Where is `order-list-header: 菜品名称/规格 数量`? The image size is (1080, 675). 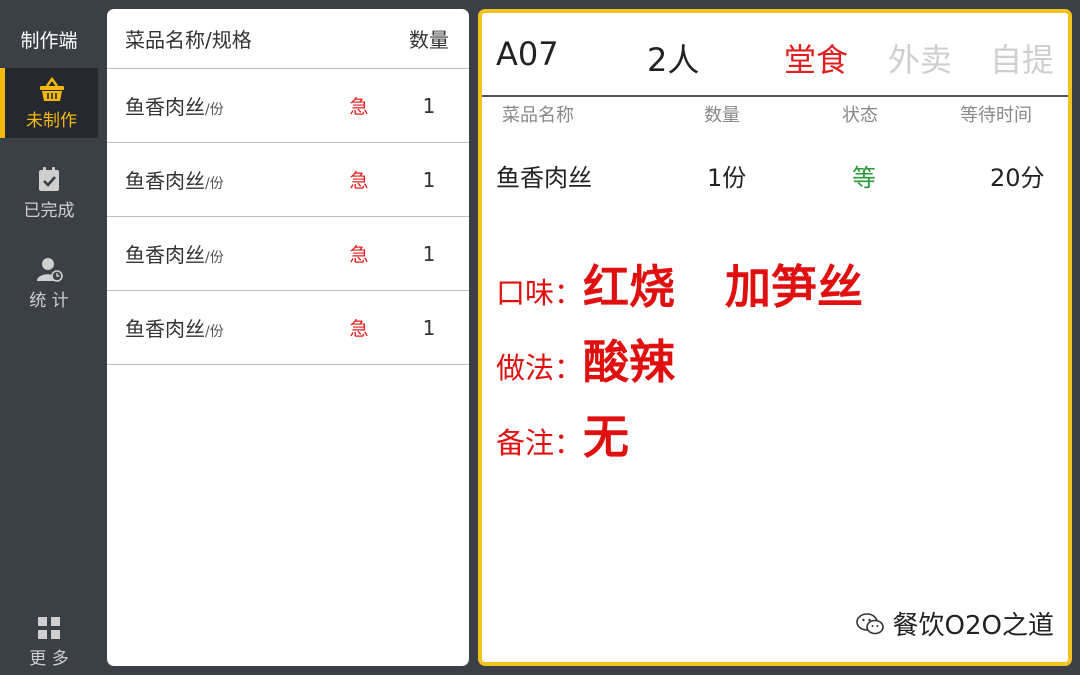 order-list-header: 菜品名称/规格 数量 is located at coordinates (288, 39).